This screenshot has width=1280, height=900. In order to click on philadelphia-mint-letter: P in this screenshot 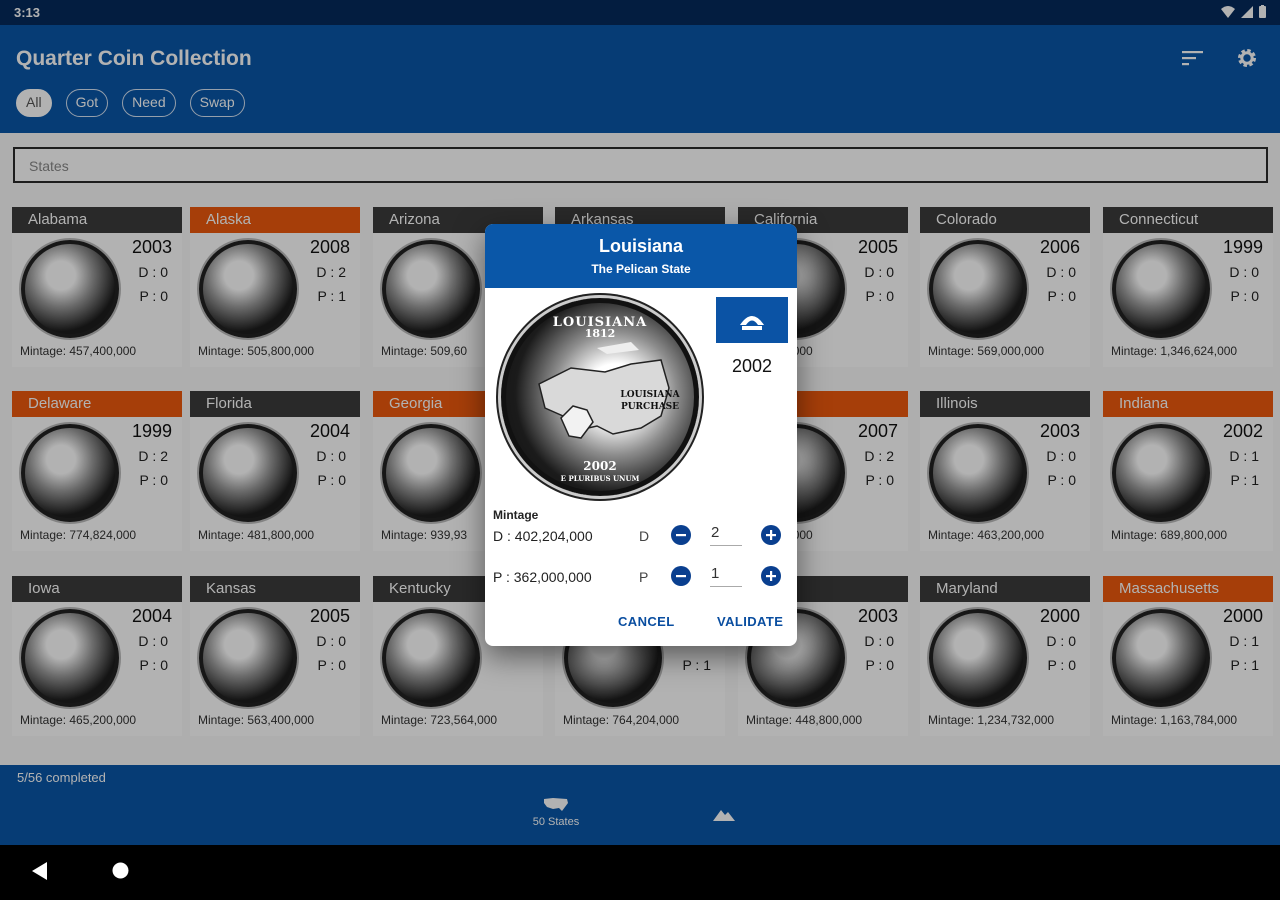, I will do `click(644, 577)`.